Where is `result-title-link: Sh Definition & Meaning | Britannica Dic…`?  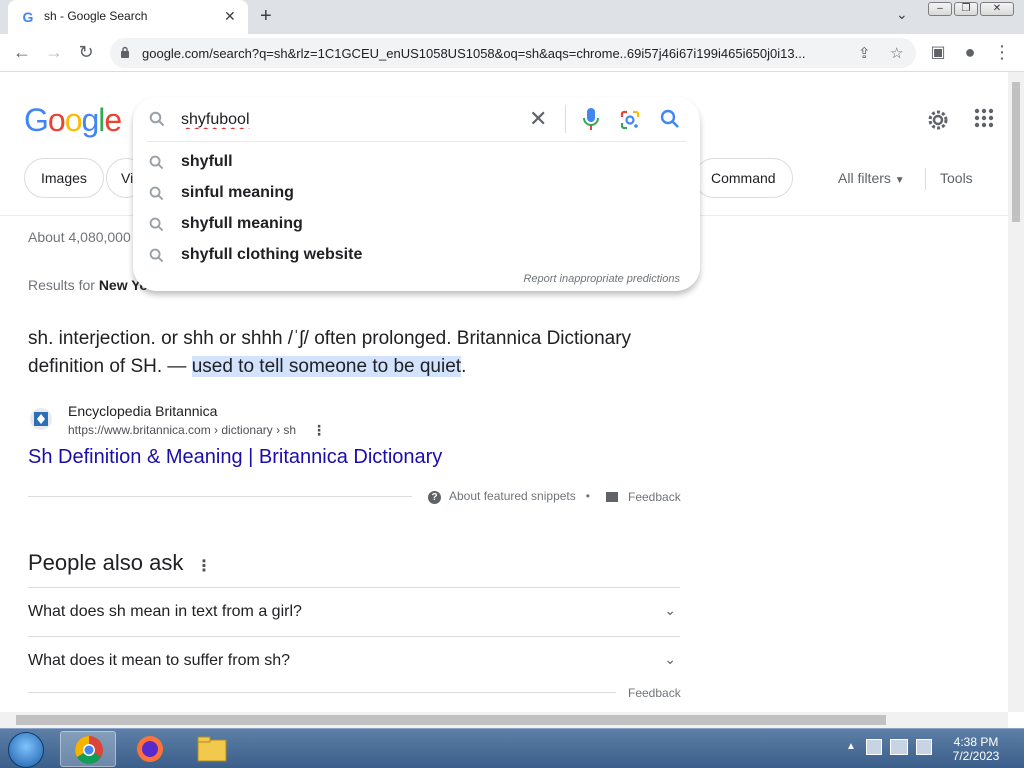
result-title-link: Sh Definition & Meaning | Britannica Dic… is located at coordinates (235, 457).